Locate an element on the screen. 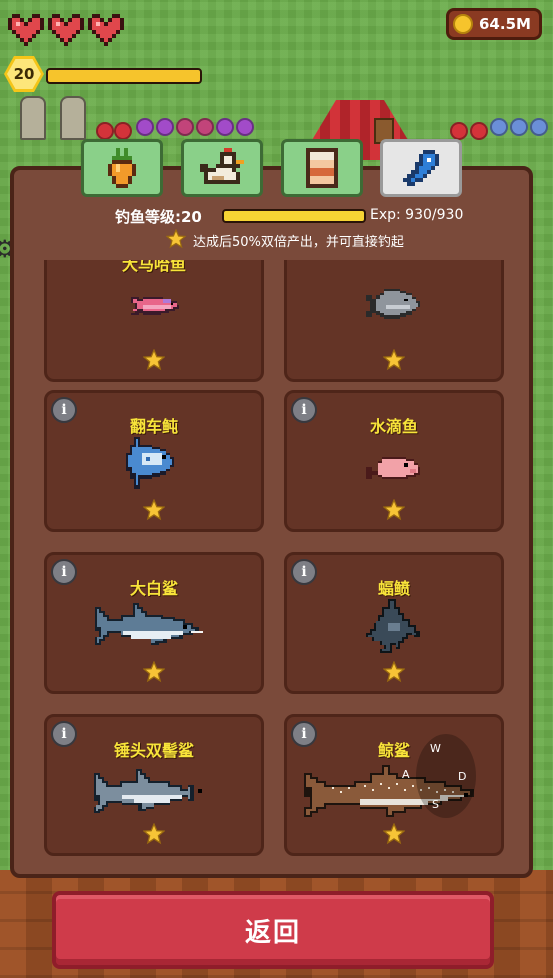 The height and width of the screenshot is (978, 553). fish-name: 水滴鱼 is located at coordinates (393, 426).